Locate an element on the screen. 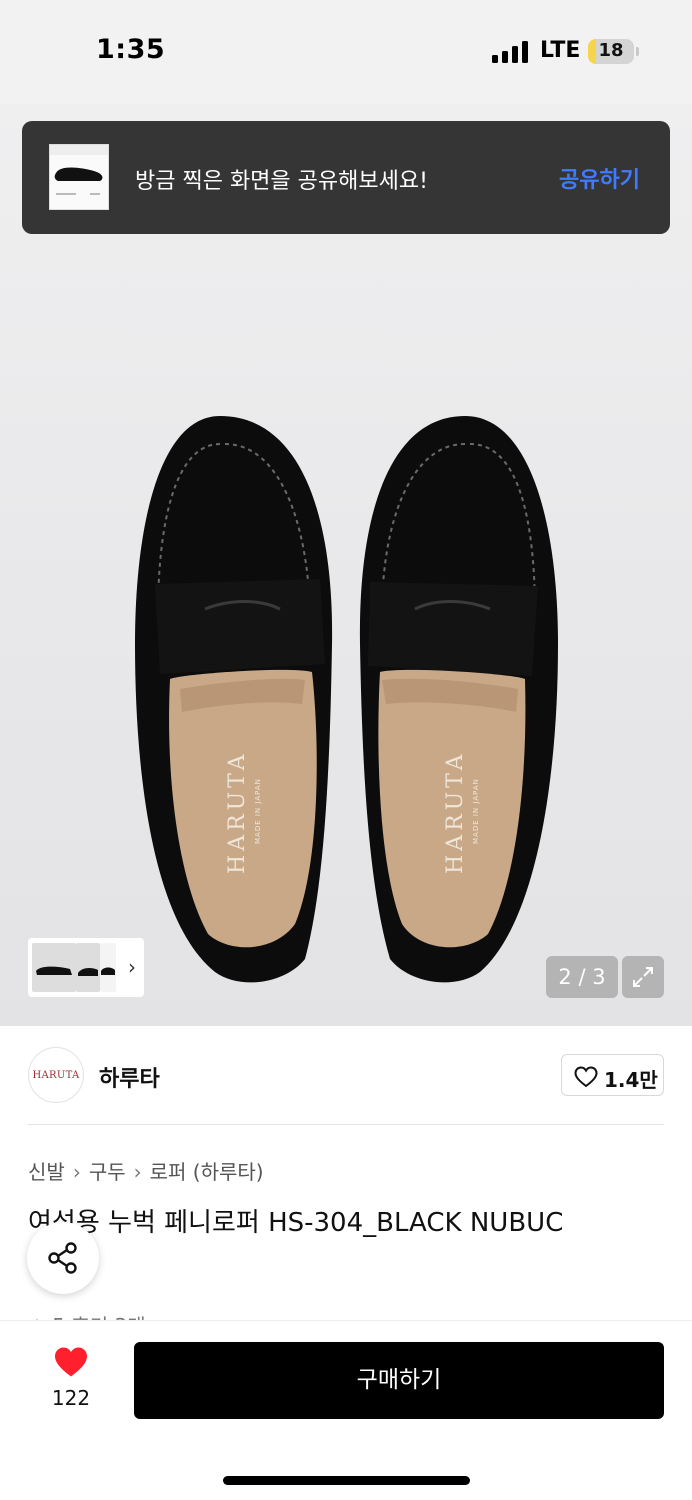 This screenshot has height=1500, width=692. buy-button: 구매하기 is located at coordinates (399, 1380).